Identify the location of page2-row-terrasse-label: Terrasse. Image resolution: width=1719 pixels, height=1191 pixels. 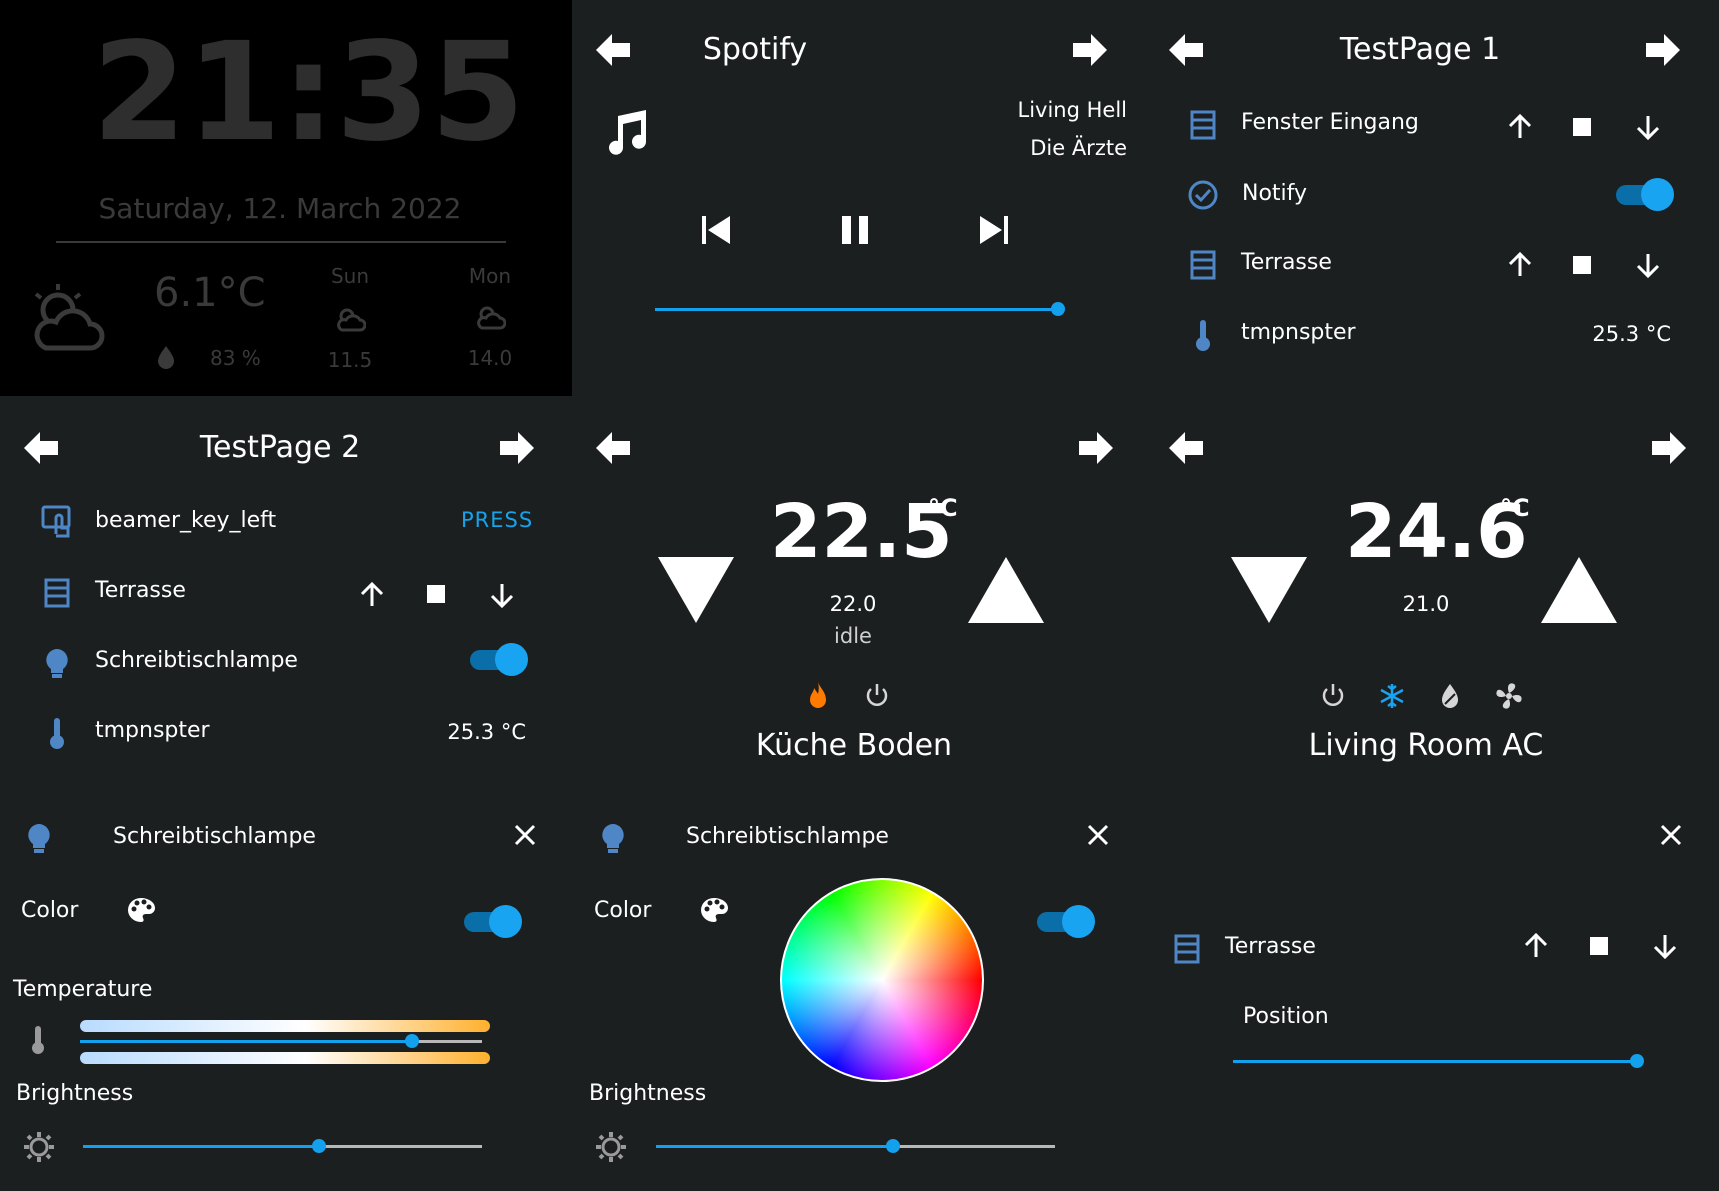
(140, 590).